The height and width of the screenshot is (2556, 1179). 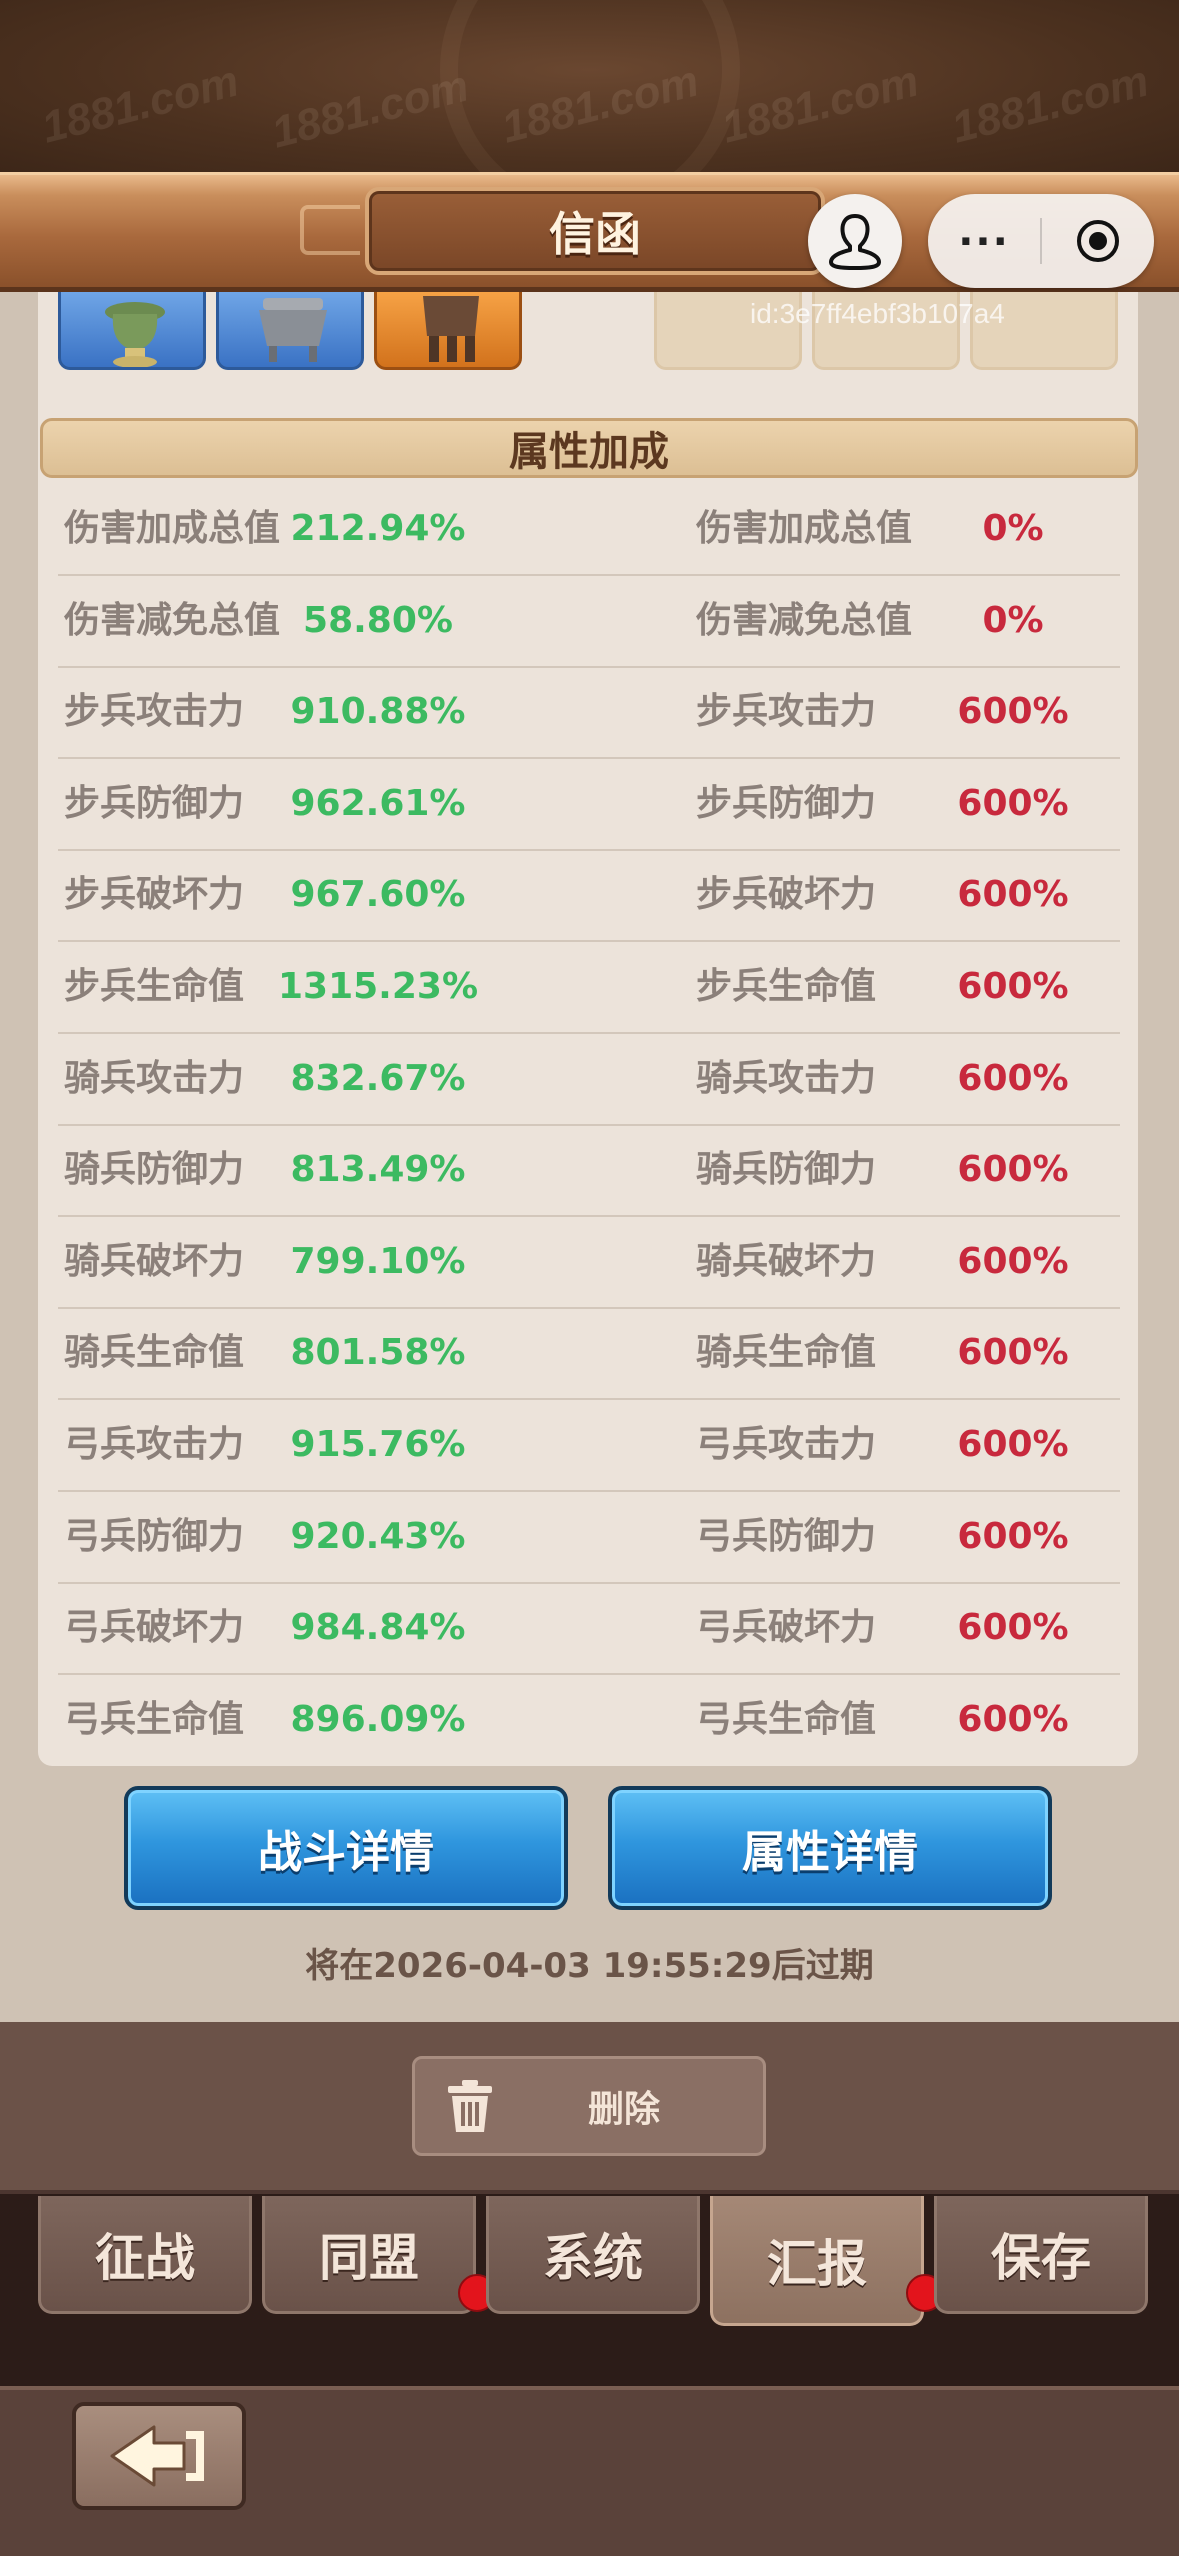 What do you see at coordinates (470, 2106) in the screenshot?
I see `trash-icon` at bounding box center [470, 2106].